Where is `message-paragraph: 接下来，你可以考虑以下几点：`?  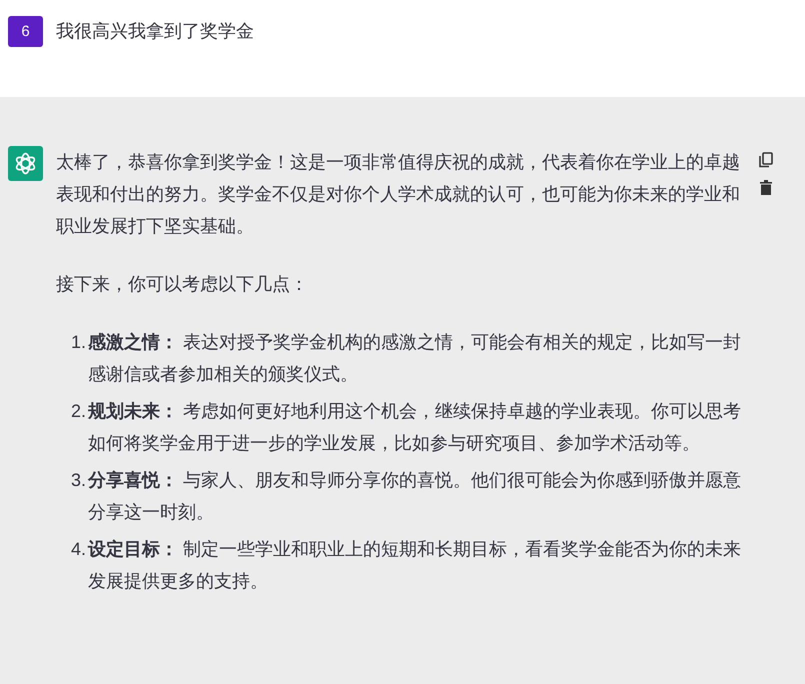
message-paragraph: 接下来，你可以考虑以下几点： is located at coordinates (182, 284).